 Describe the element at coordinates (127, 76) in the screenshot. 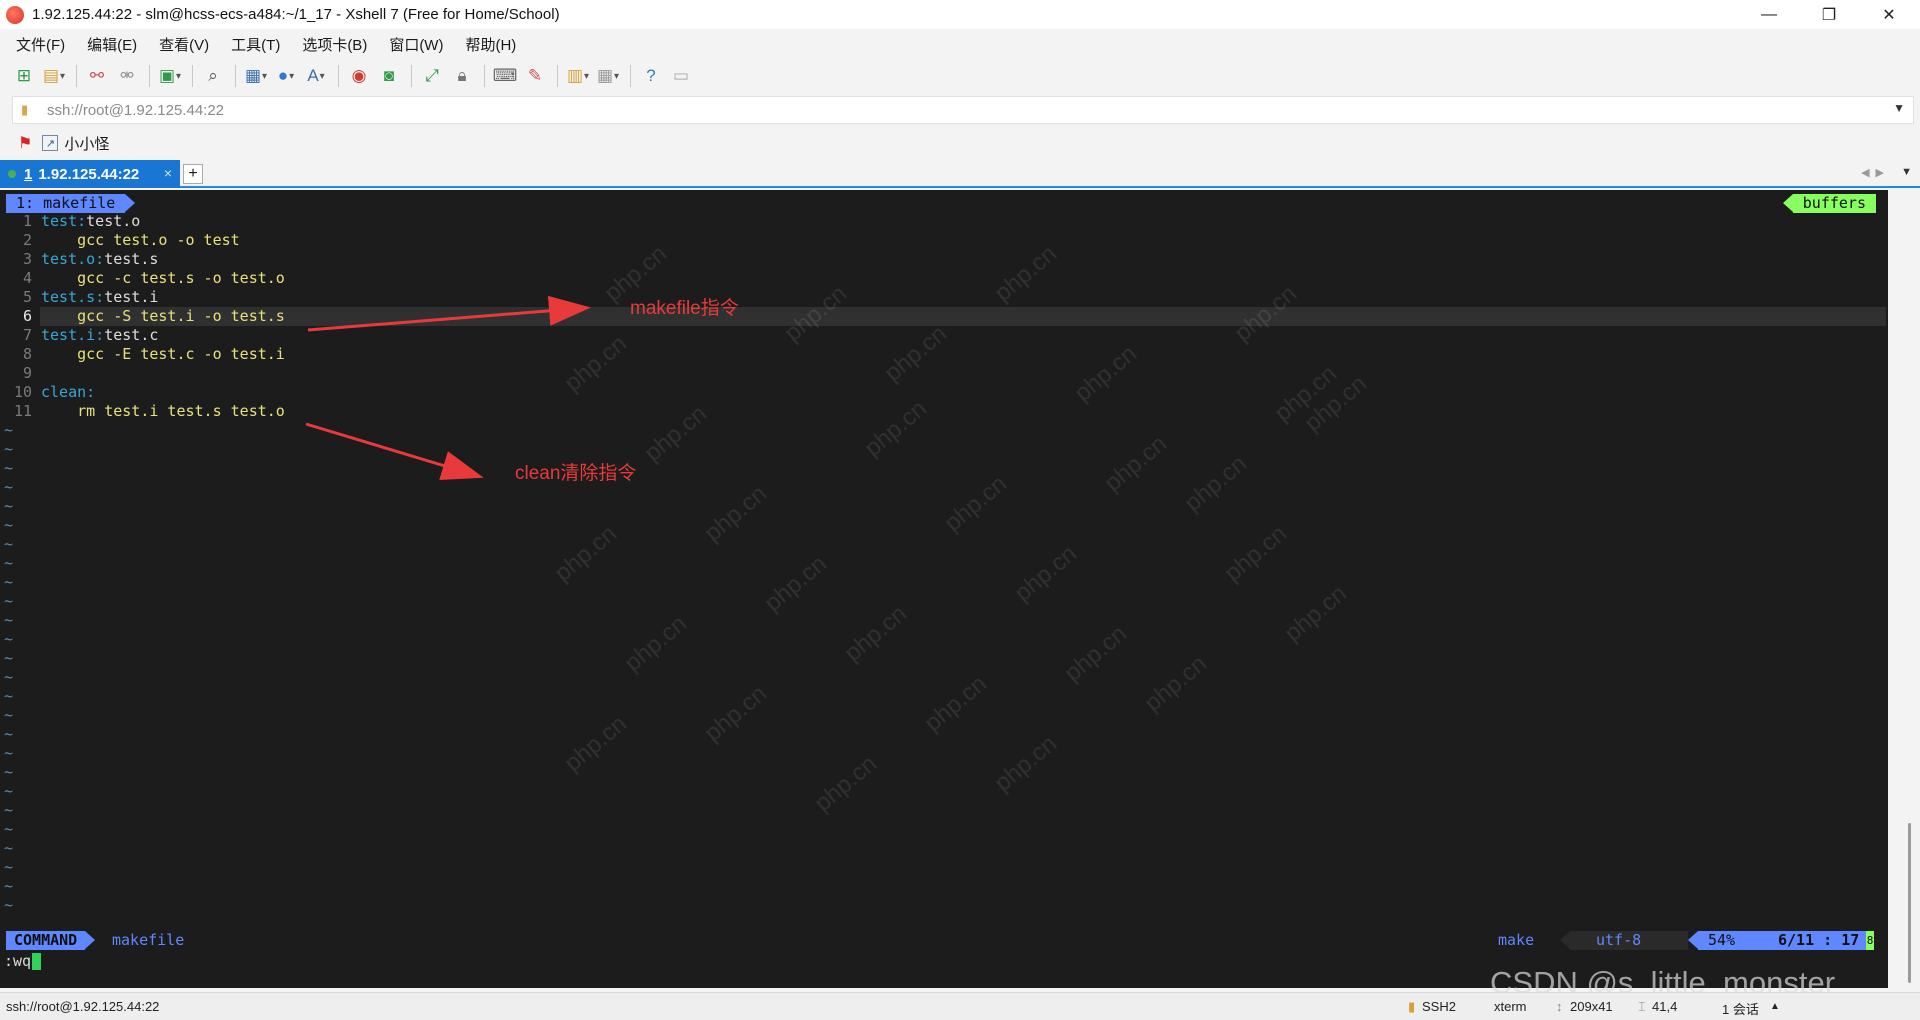

I see `disconnect-icon: ⚮` at that location.